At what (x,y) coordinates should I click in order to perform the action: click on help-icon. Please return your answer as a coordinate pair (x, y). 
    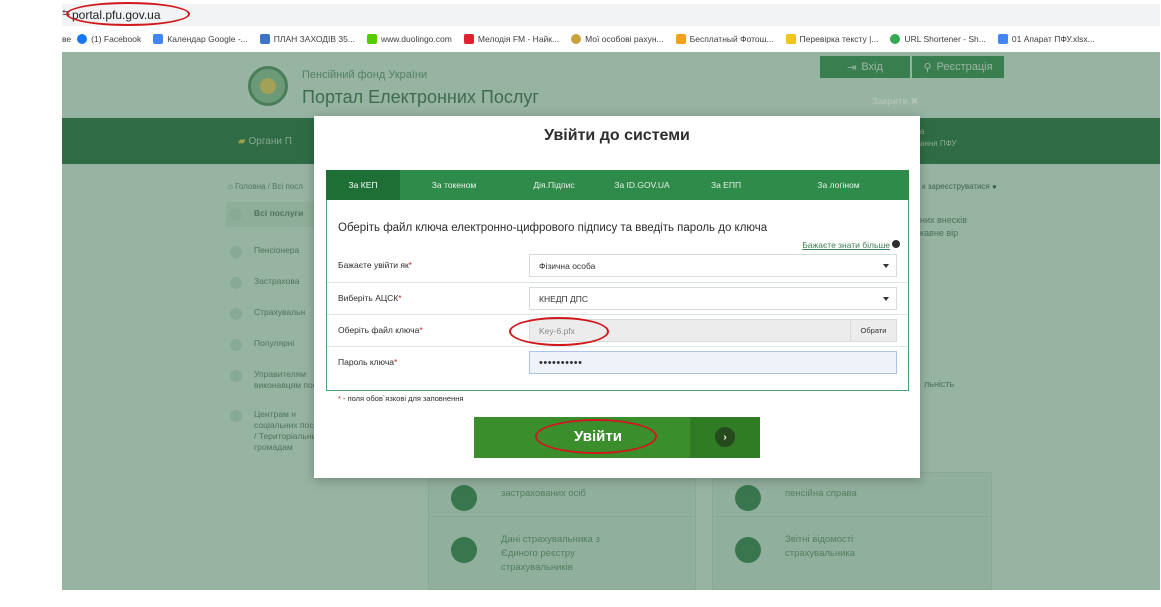
    Looking at the image, I should click on (896, 244).